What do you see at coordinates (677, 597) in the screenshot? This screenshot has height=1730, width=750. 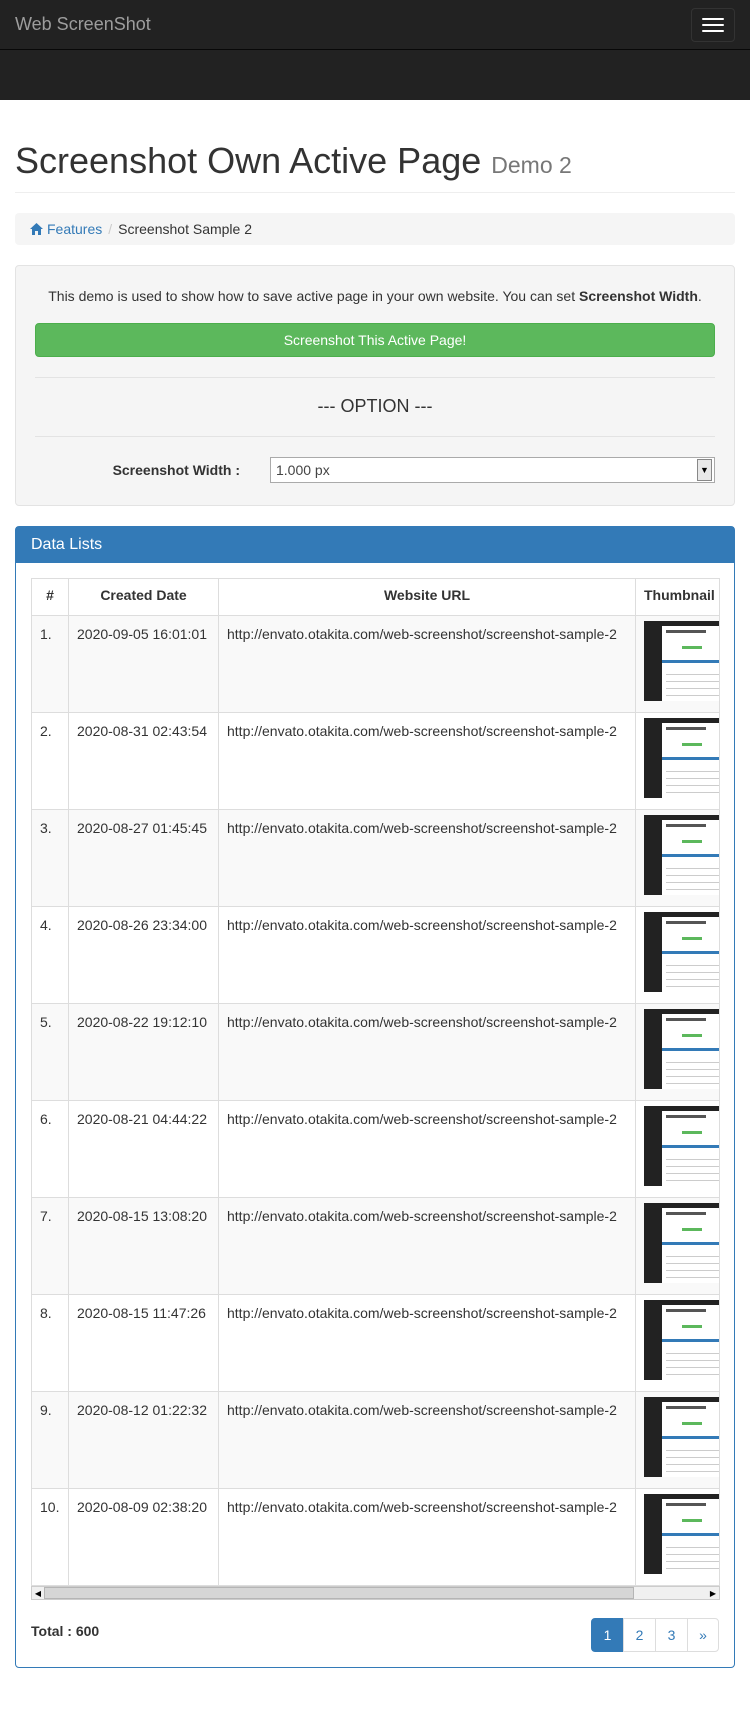 I see `column-header: Thumbnail` at bounding box center [677, 597].